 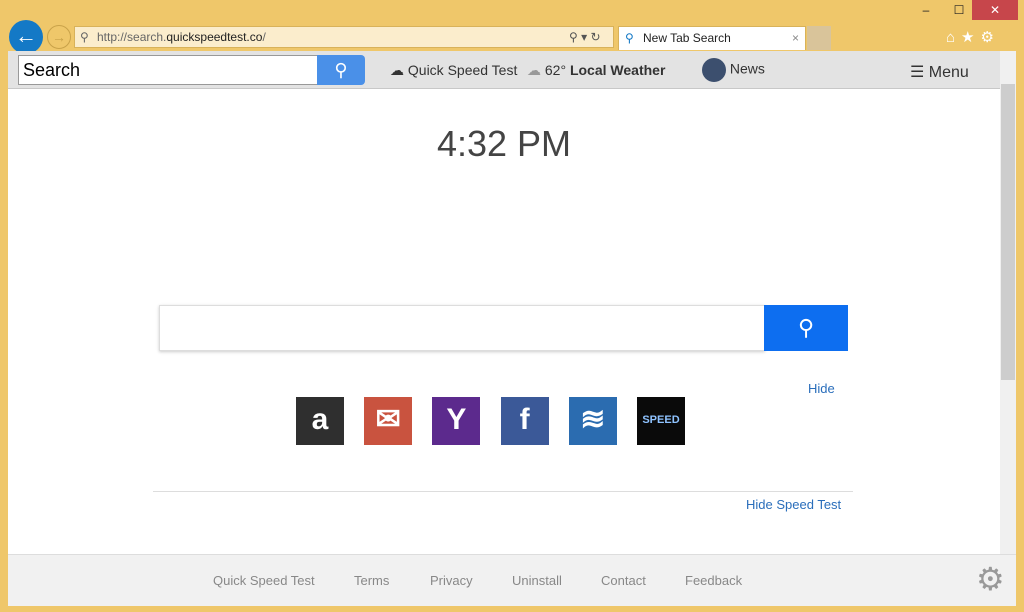 What do you see at coordinates (926, 10) in the screenshot?
I see `minimize-button: –` at bounding box center [926, 10].